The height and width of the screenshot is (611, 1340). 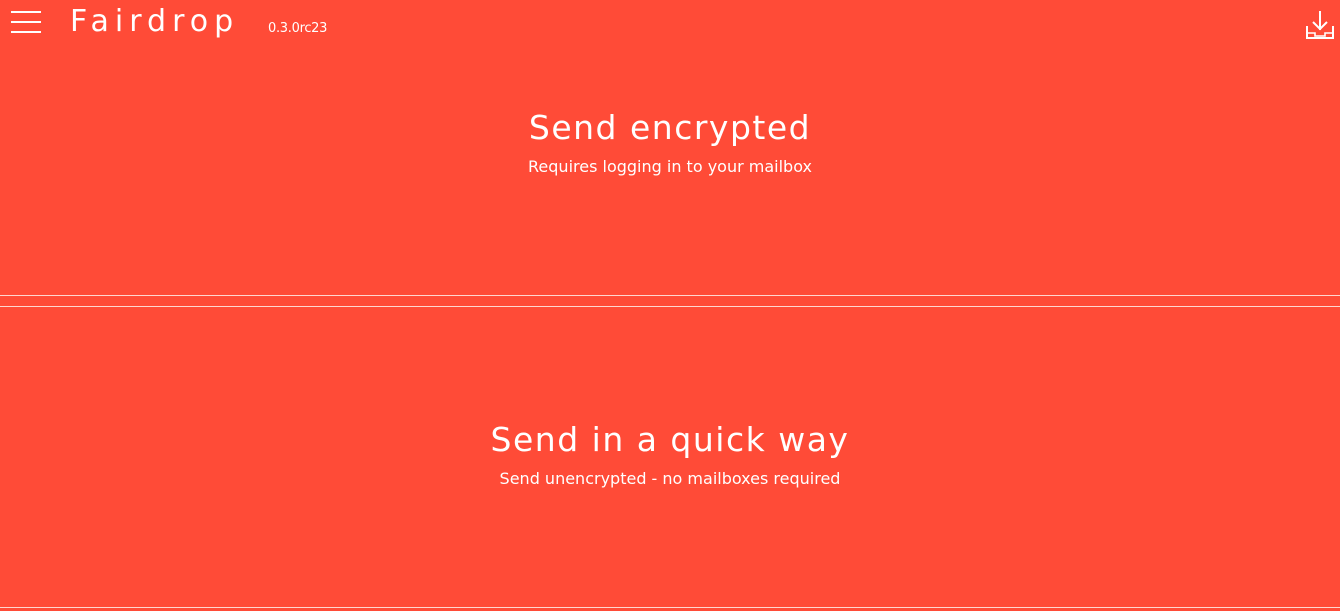 I want to click on send-quick-subtitle: Send unencrypted - no mailboxes required, so click(x=670, y=478).